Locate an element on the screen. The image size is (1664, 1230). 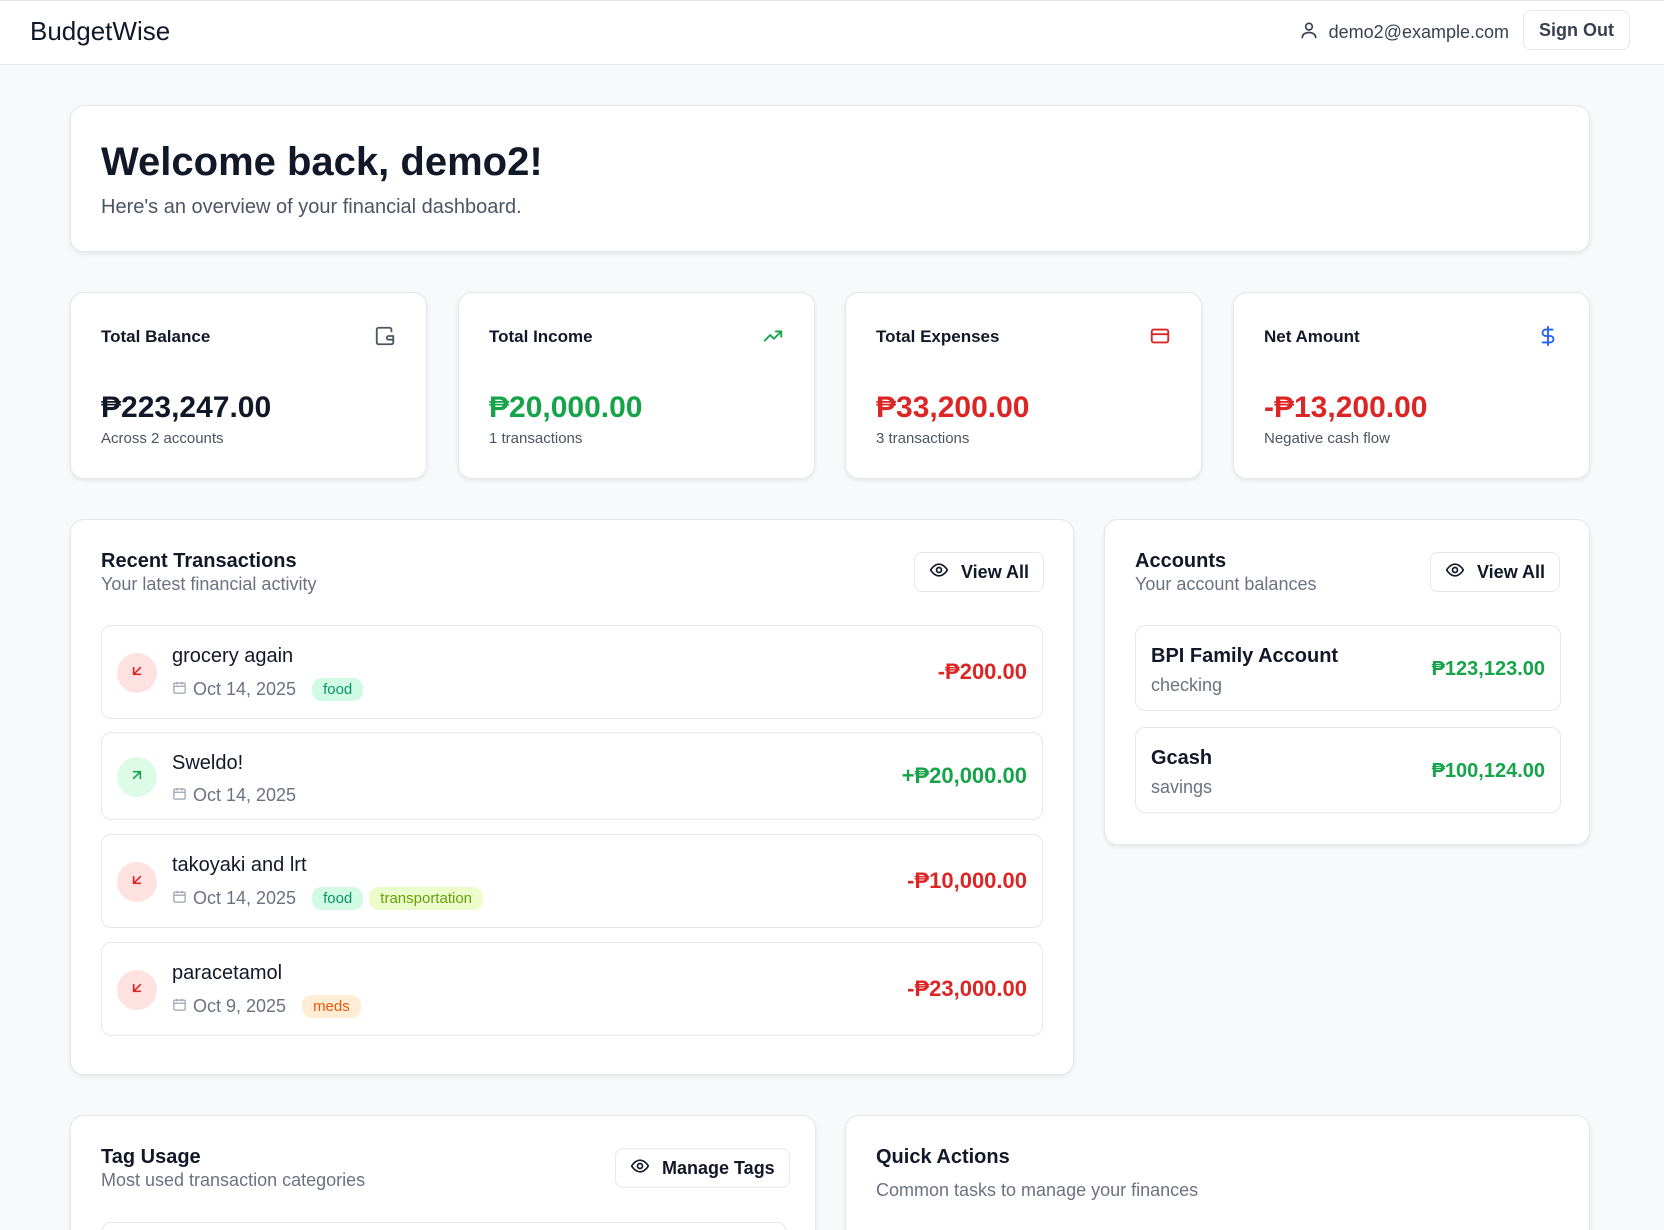
account-balance: ₱123,123.00 is located at coordinates (1488, 669).